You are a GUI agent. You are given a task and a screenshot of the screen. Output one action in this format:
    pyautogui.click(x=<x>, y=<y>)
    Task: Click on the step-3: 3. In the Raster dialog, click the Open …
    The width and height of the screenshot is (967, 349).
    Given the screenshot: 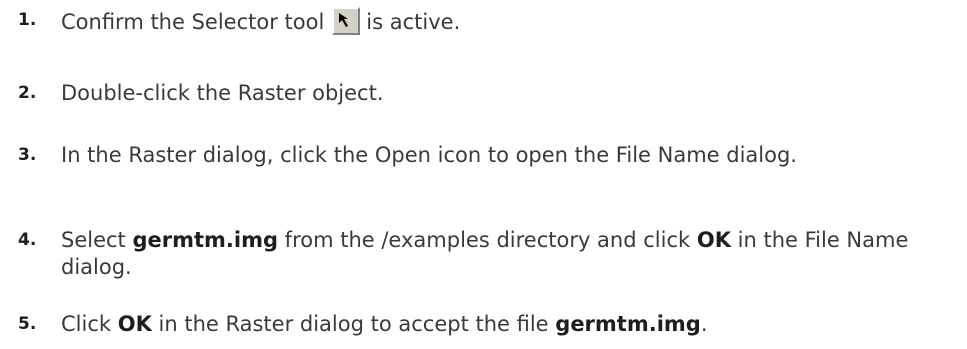 What is the action you would take?
    pyautogui.click(x=483, y=155)
    